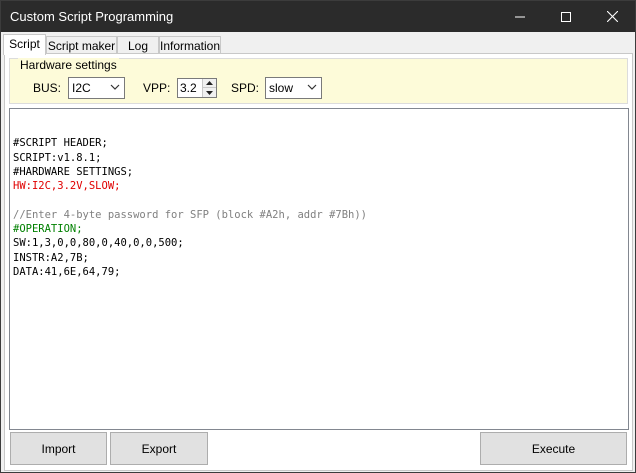 The image size is (636, 473). I want to click on vpp-increment-button, so click(209, 83).